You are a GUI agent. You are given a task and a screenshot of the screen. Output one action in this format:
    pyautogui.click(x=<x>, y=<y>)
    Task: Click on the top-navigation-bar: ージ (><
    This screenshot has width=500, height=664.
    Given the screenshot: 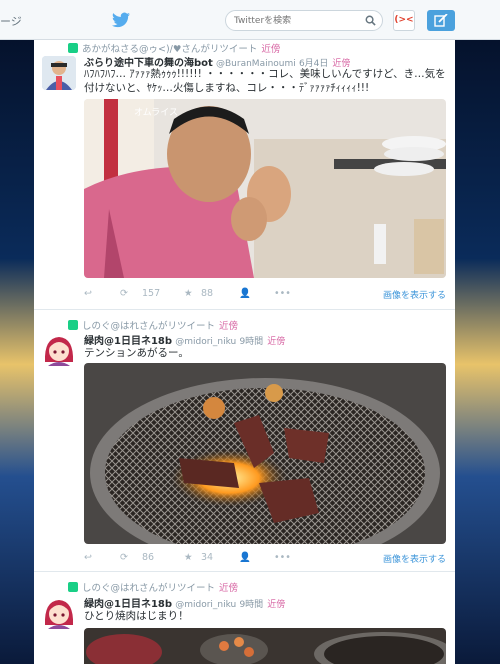 What is the action you would take?
    pyautogui.click(x=250, y=20)
    